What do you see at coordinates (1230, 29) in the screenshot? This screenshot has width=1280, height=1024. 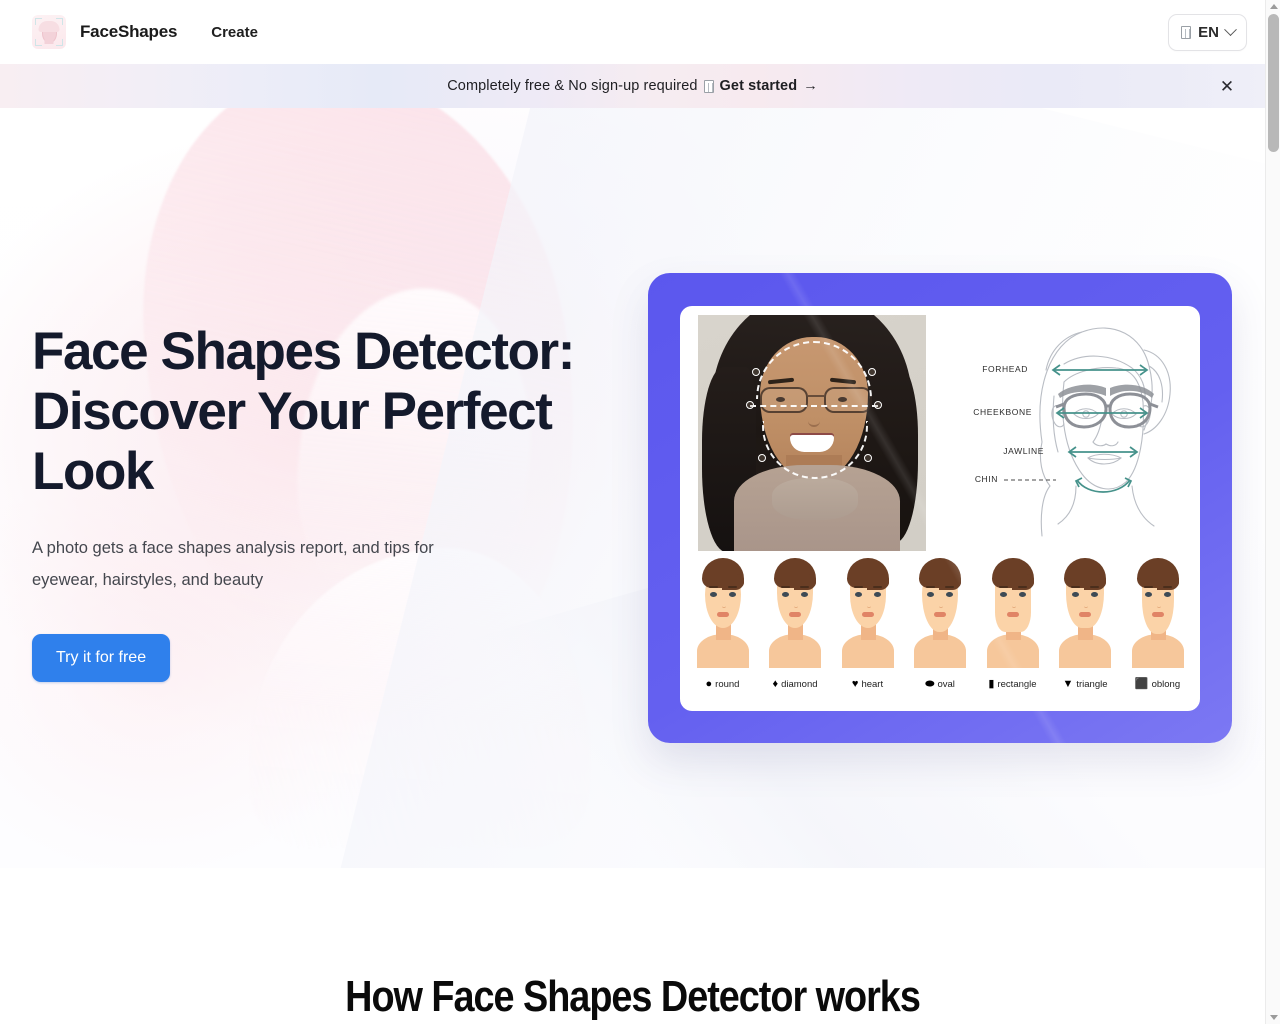 I see `chevron-down-icon` at bounding box center [1230, 29].